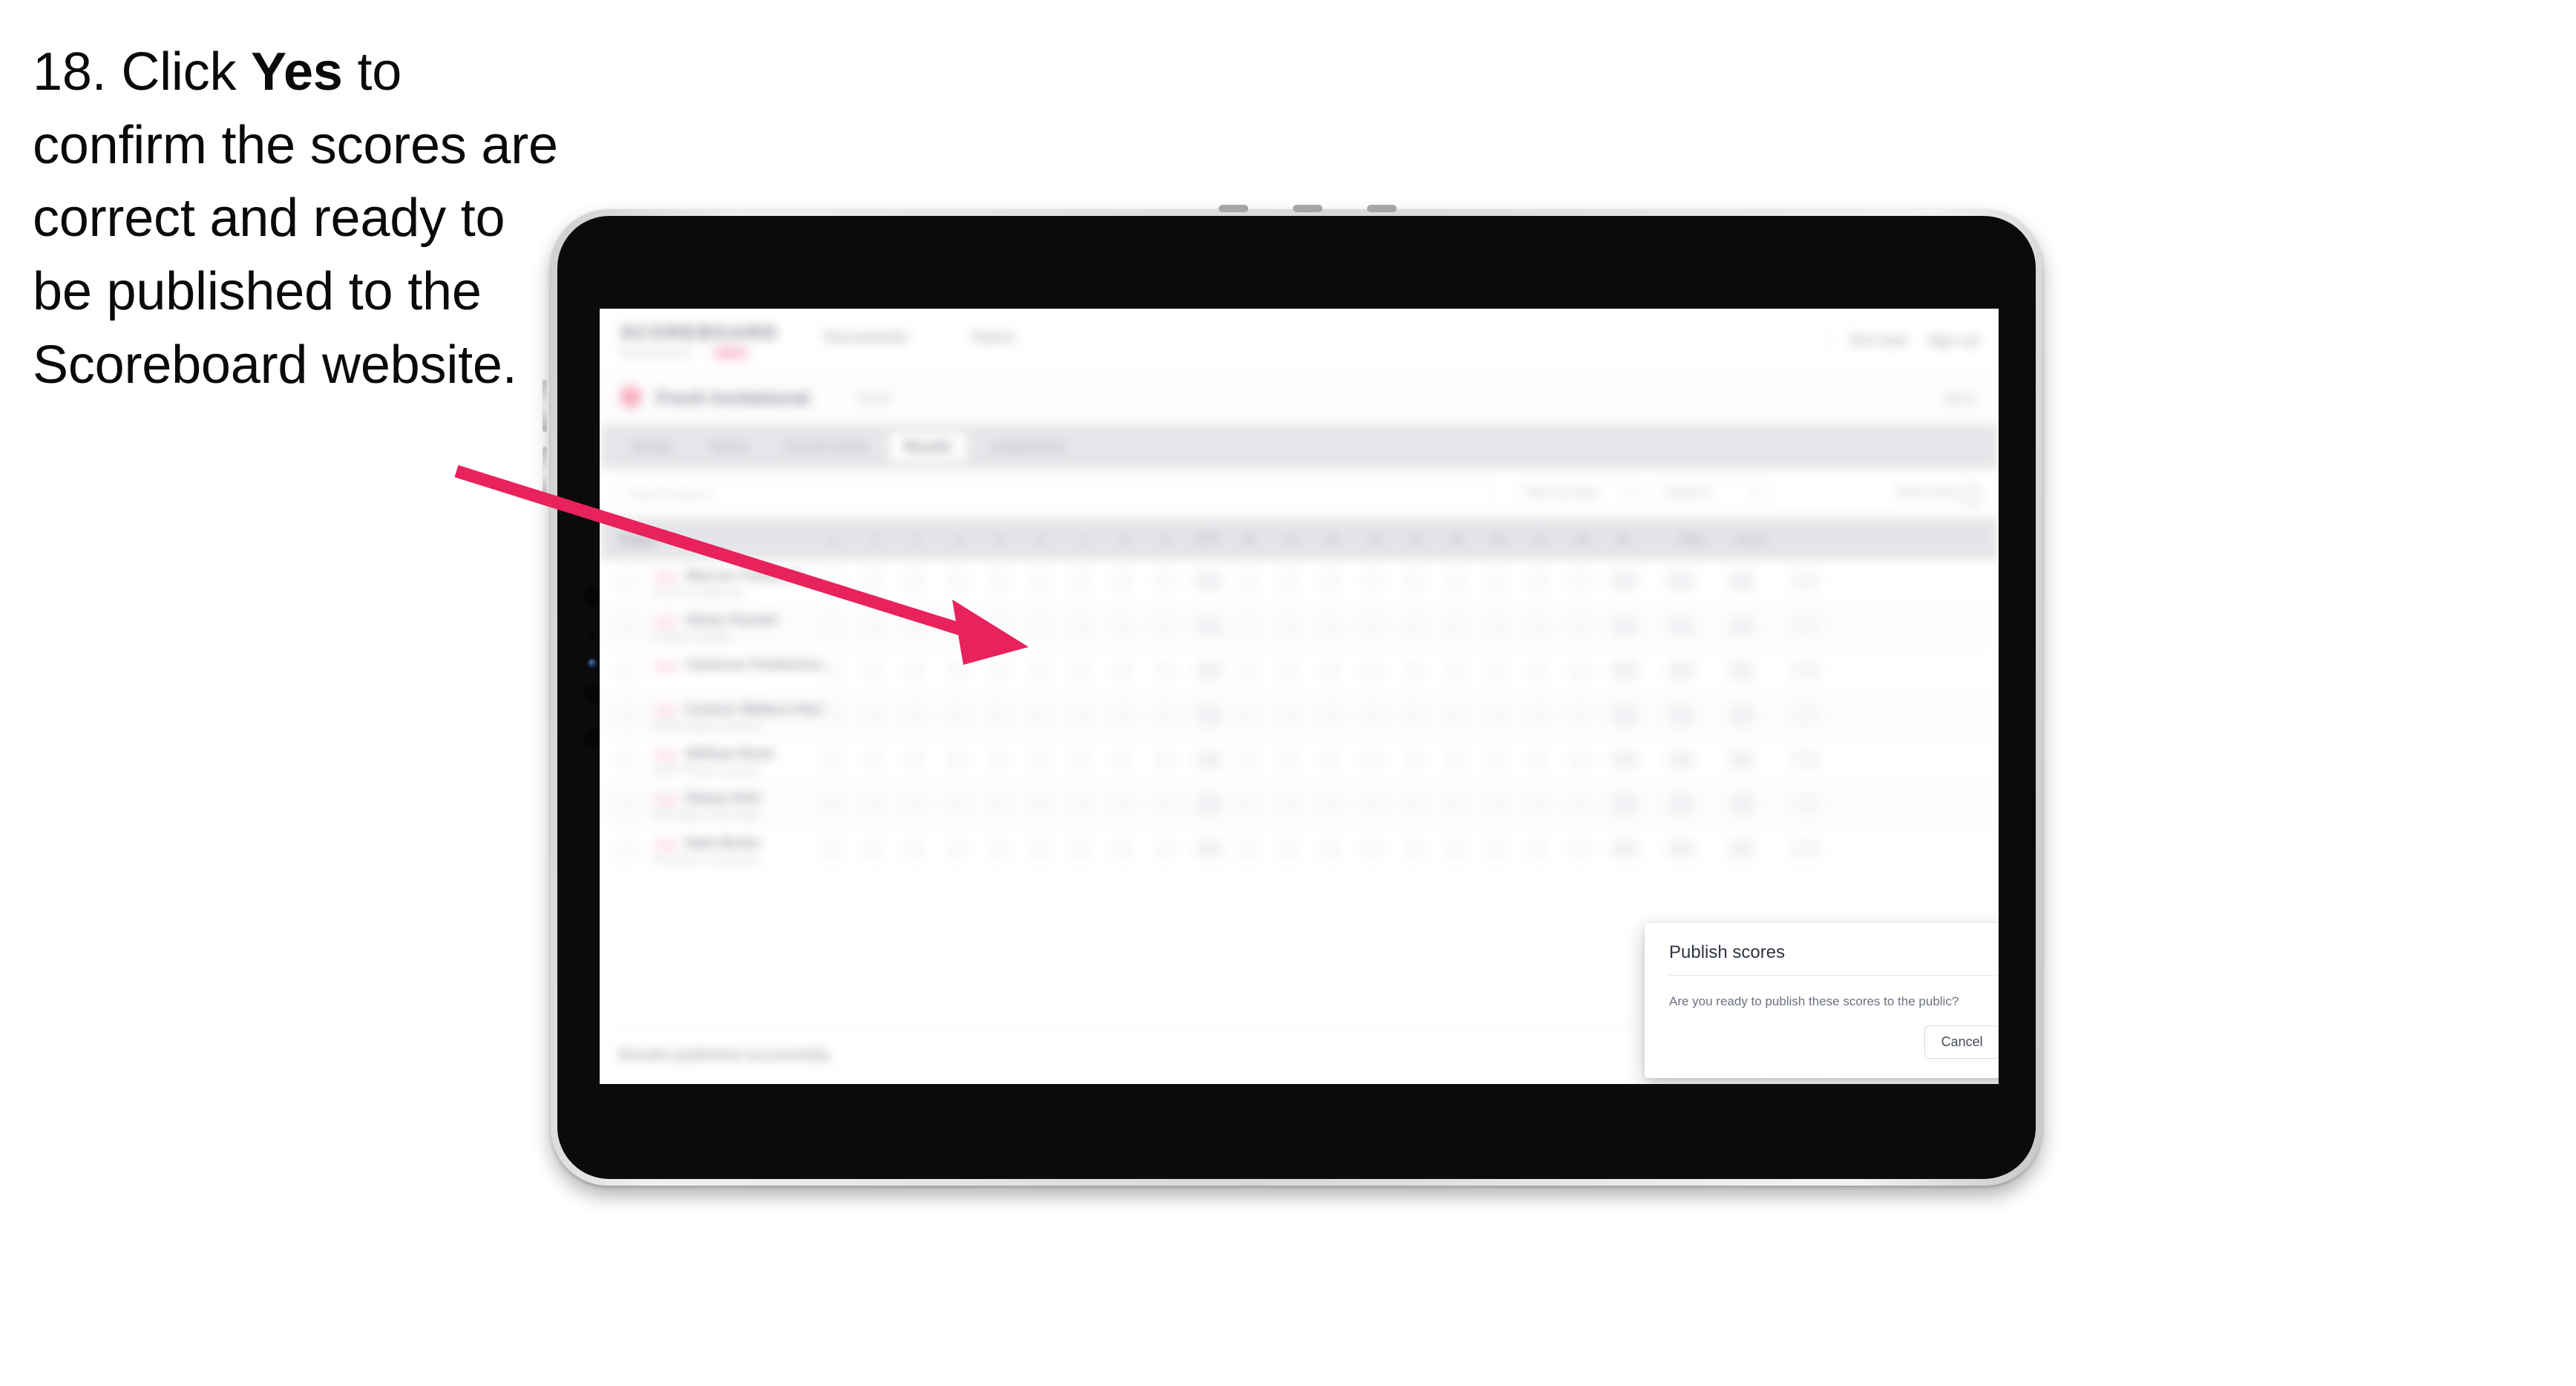 This screenshot has height=1386, width=2576. Describe the element at coordinates (545, 406) in the screenshot. I see `volume-up-button` at that location.